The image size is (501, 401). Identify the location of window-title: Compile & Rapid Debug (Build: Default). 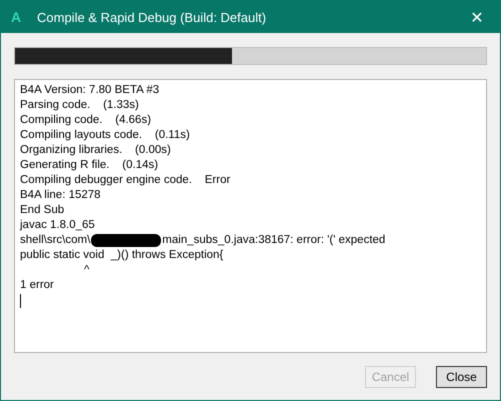
(152, 17).